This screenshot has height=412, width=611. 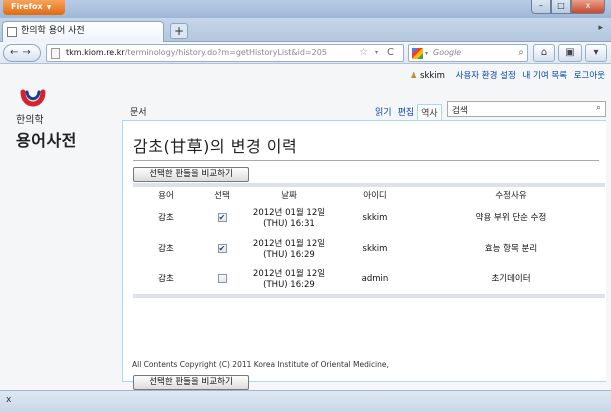 What do you see at coordinates (600, 28) in the screenshot?
I see `tab-list-icon: ▸` at bounding box center [600, 28].